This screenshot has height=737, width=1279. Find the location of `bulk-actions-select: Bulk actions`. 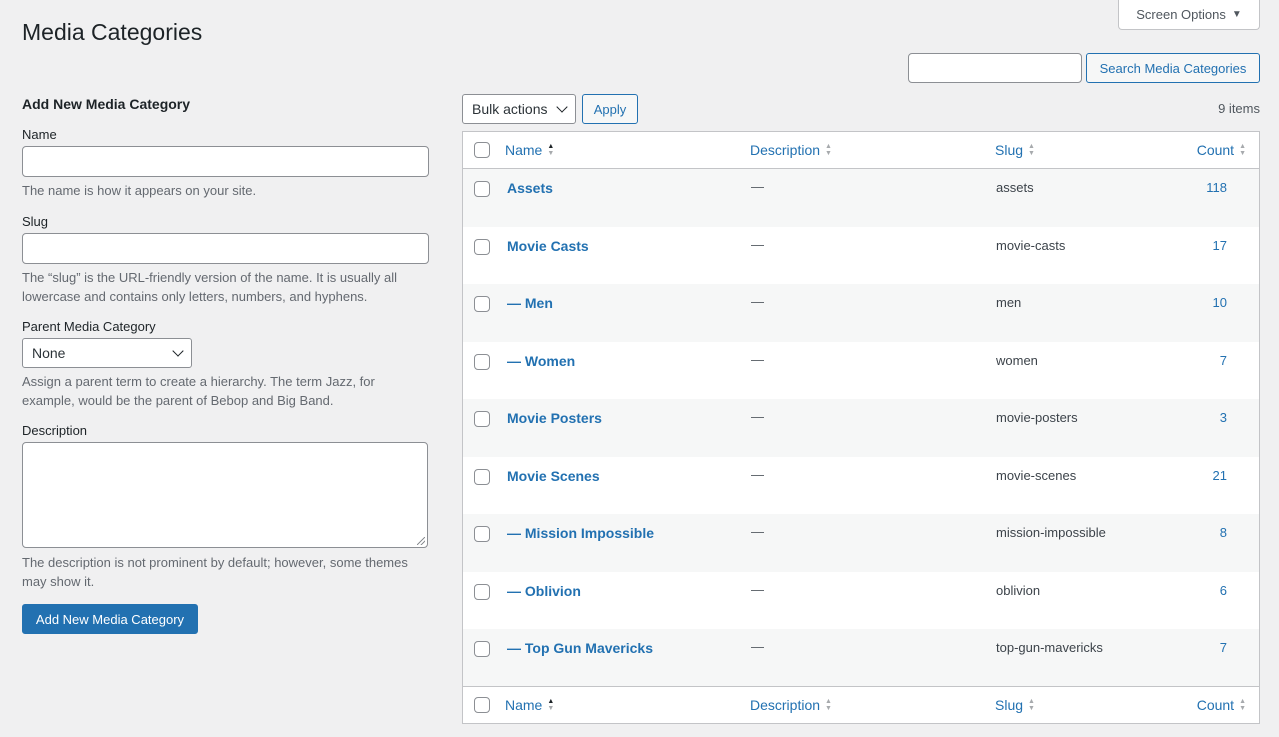

bulk-actions-select: Bulk actions is located at coordinates (519, 109).